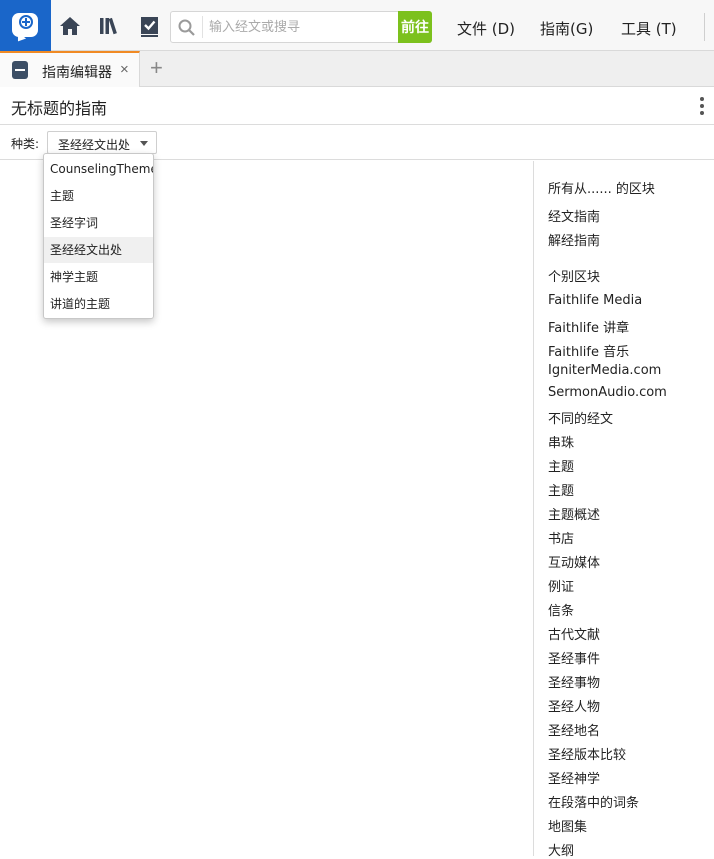 The image size is (714, 859). I want to click on panel-section-link: Faithlife 音乐, so click(588, 350).